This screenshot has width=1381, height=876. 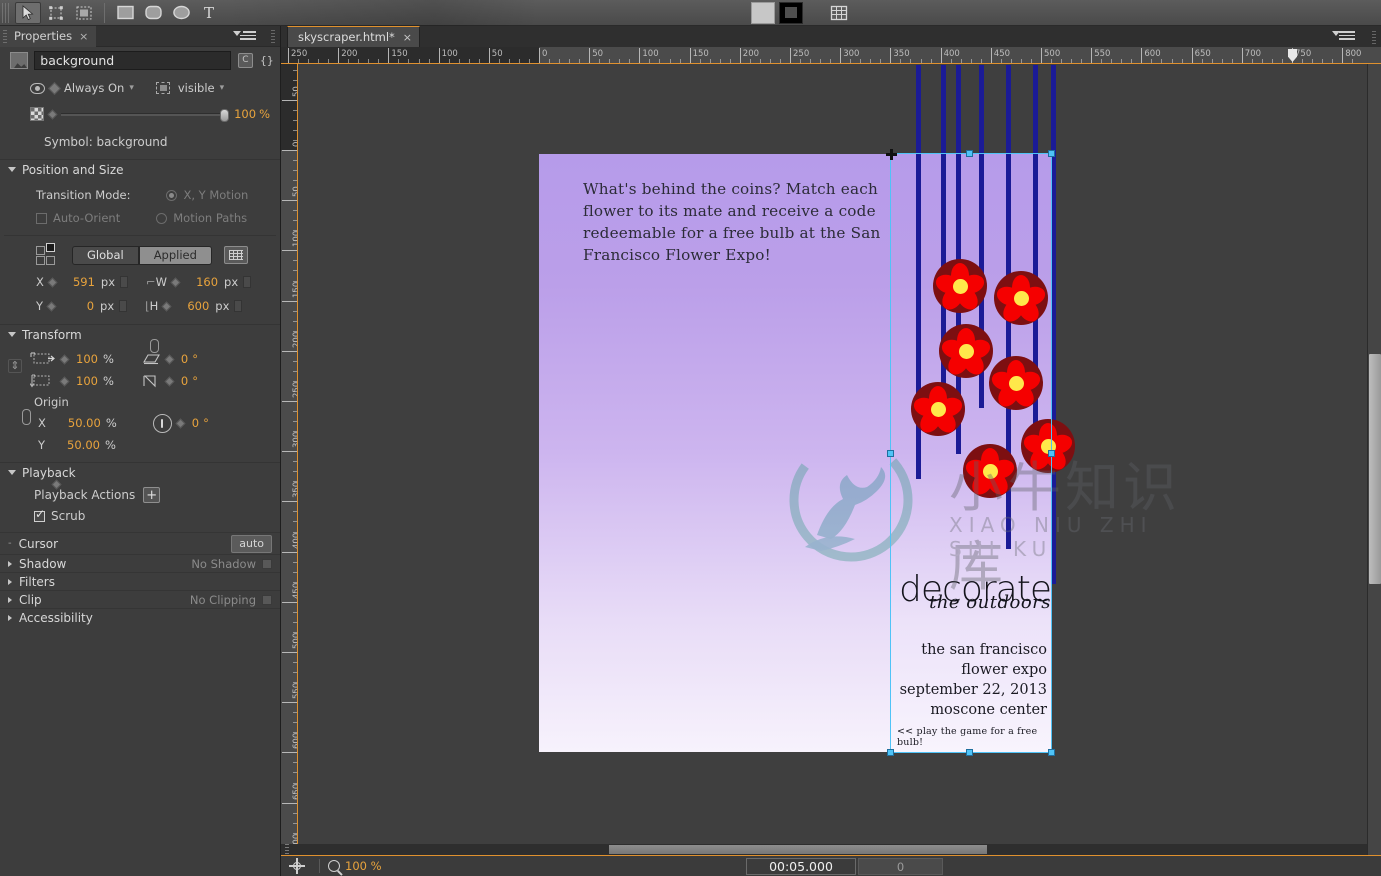 I want to click on x-keyframe-diamond, so click(x=52, y=282).